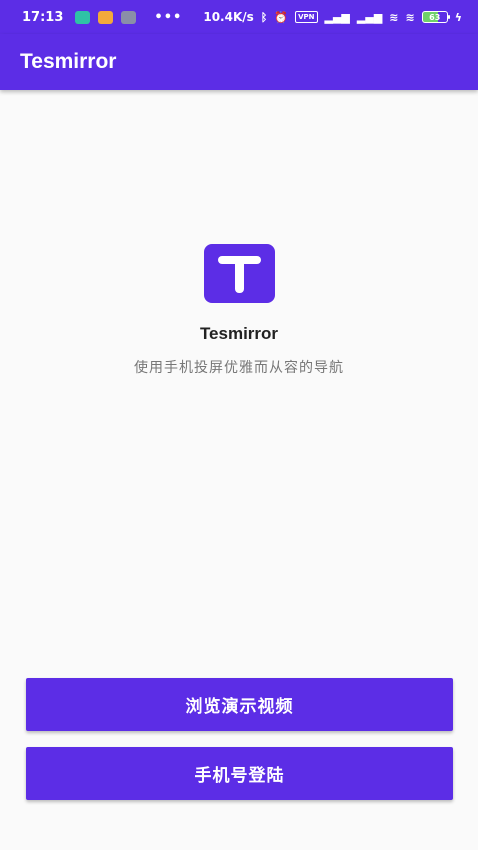  I want to click on app-bar-title: Tesmirror, so click(68, 61).